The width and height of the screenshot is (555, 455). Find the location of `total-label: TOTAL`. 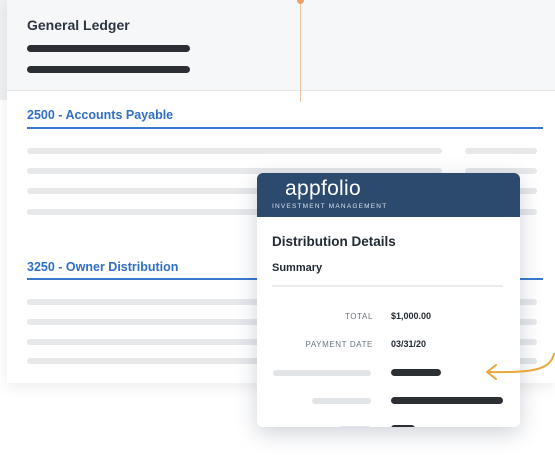

total-label: TOTAL is located at coordinates (358, 316).